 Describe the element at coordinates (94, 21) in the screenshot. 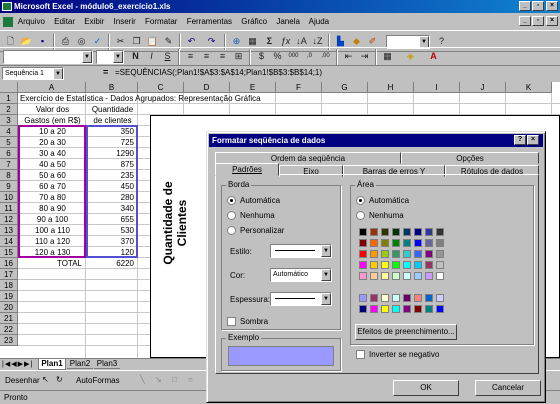

I see `menu-exibir: Exibir` at that location.